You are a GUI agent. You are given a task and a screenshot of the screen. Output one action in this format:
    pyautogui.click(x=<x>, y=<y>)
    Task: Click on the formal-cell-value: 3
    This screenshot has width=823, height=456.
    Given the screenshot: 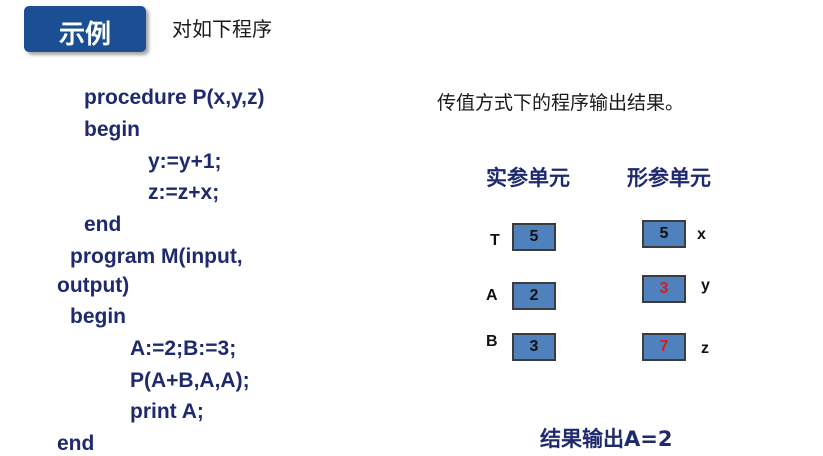 What is the action you would take?
    pyautogui.click(x=664, y=288)
    